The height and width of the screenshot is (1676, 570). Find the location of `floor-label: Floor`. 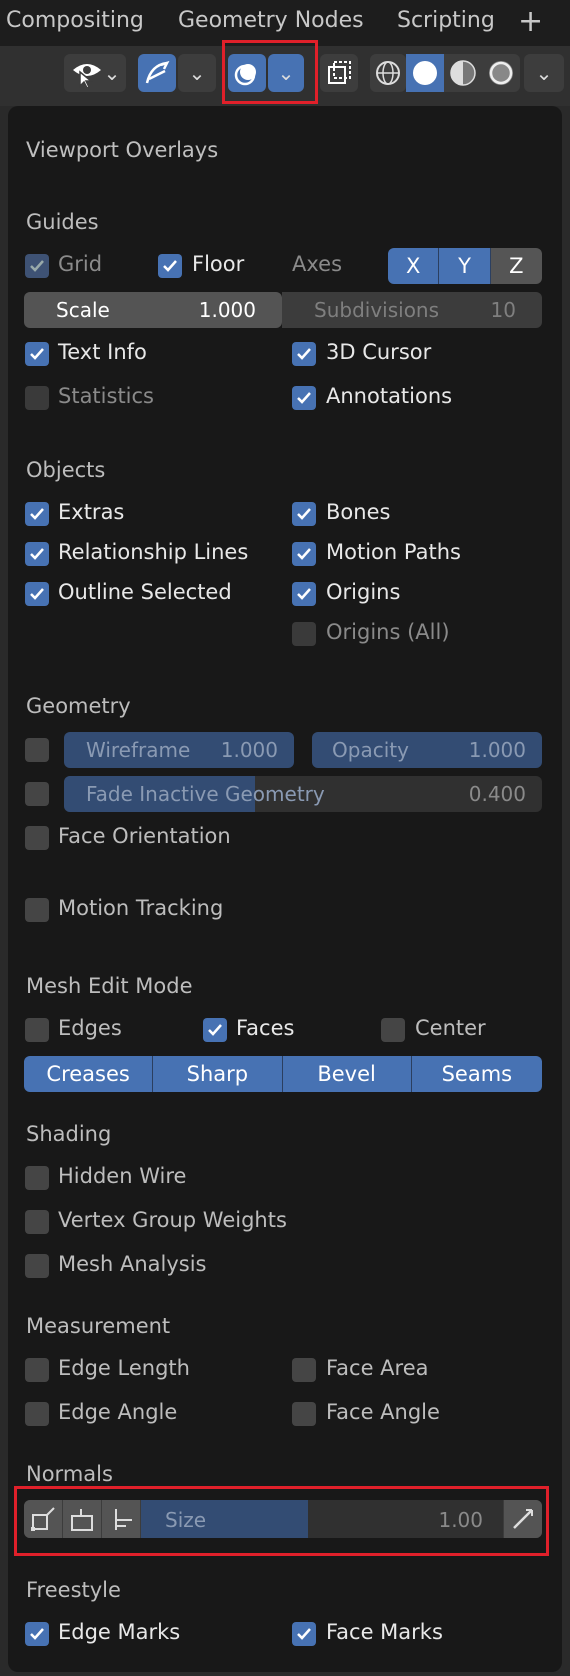

floor-label: Floor is located at coordinates (218, 264).